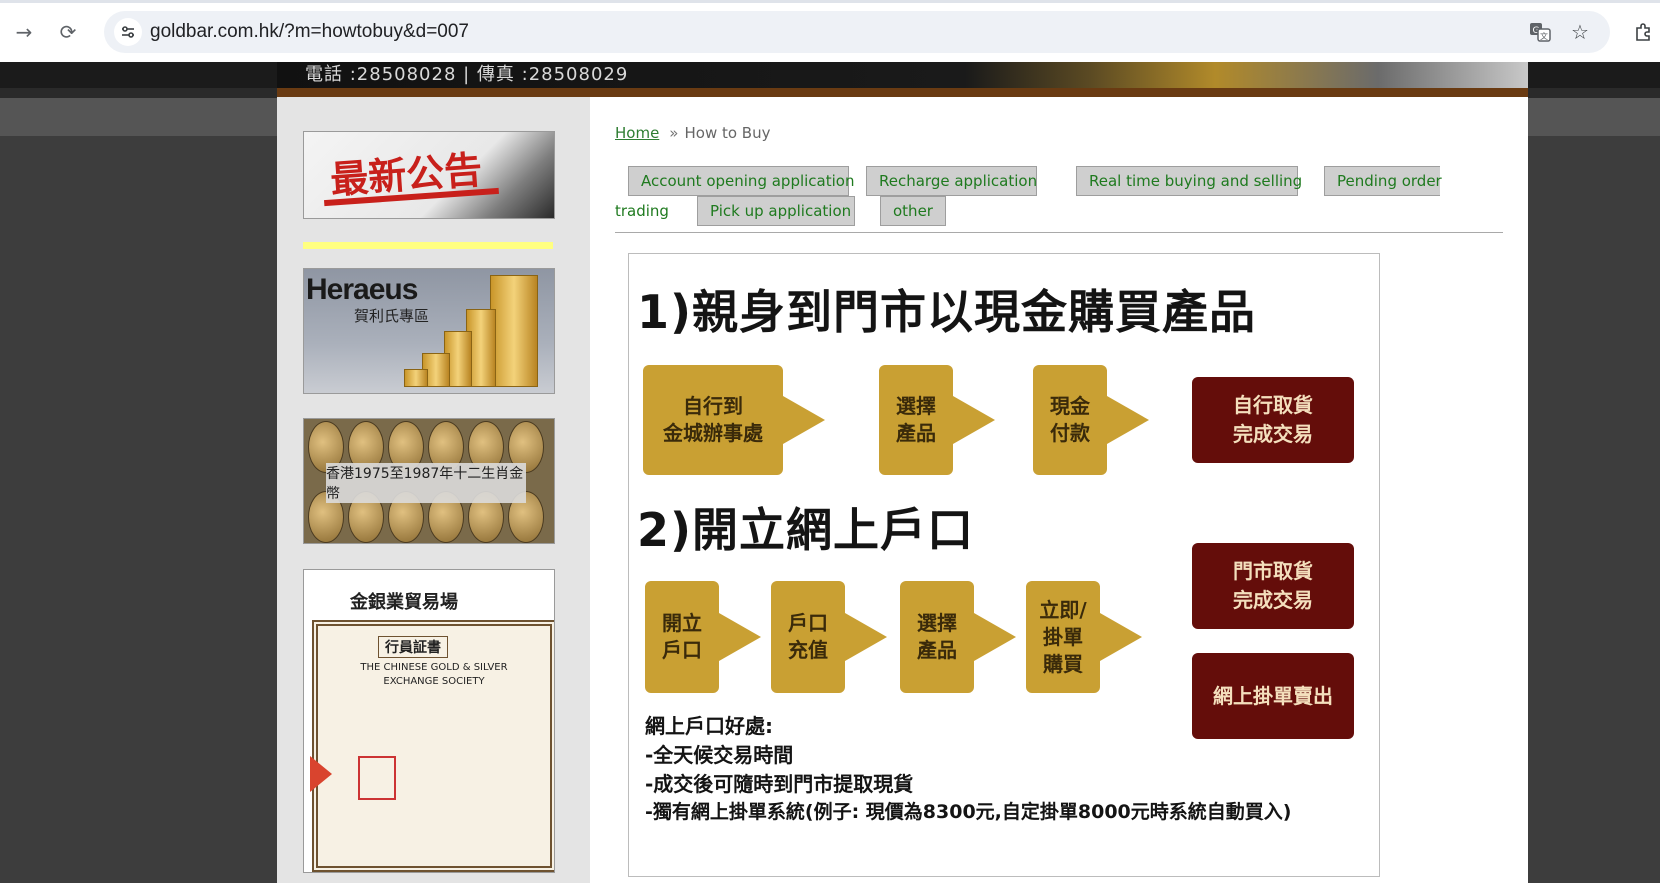 The width and height of the screenshot is (1660, 883). I want to click on heraeus-banner: Heraeus 賀利氏專區, so click(429, 331).